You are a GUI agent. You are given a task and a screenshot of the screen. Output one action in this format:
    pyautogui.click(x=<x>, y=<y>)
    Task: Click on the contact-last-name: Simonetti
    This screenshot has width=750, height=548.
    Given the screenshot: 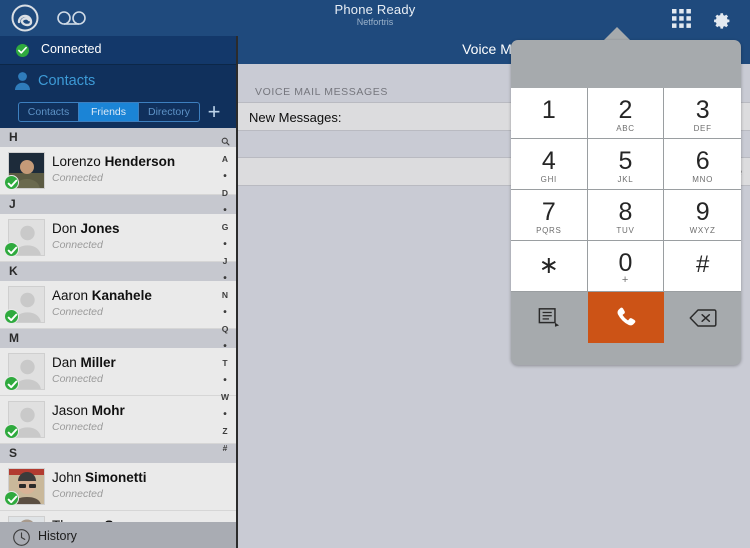 What is the action you would take?
    pyautogui.click(x=116, y=477)
    